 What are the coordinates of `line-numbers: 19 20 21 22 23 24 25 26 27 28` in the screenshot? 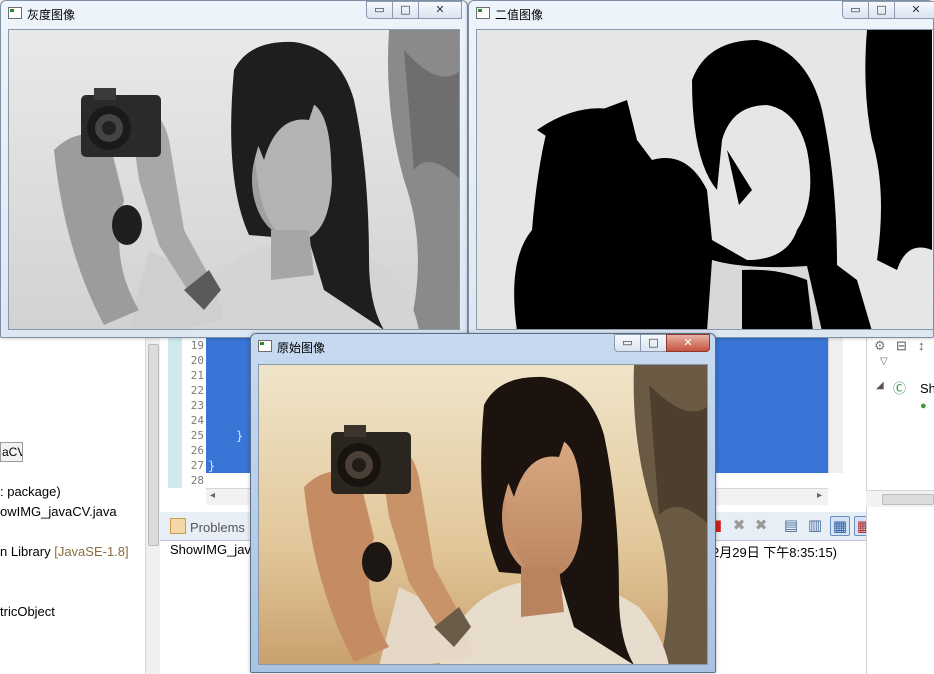 It's located at (193, 413).